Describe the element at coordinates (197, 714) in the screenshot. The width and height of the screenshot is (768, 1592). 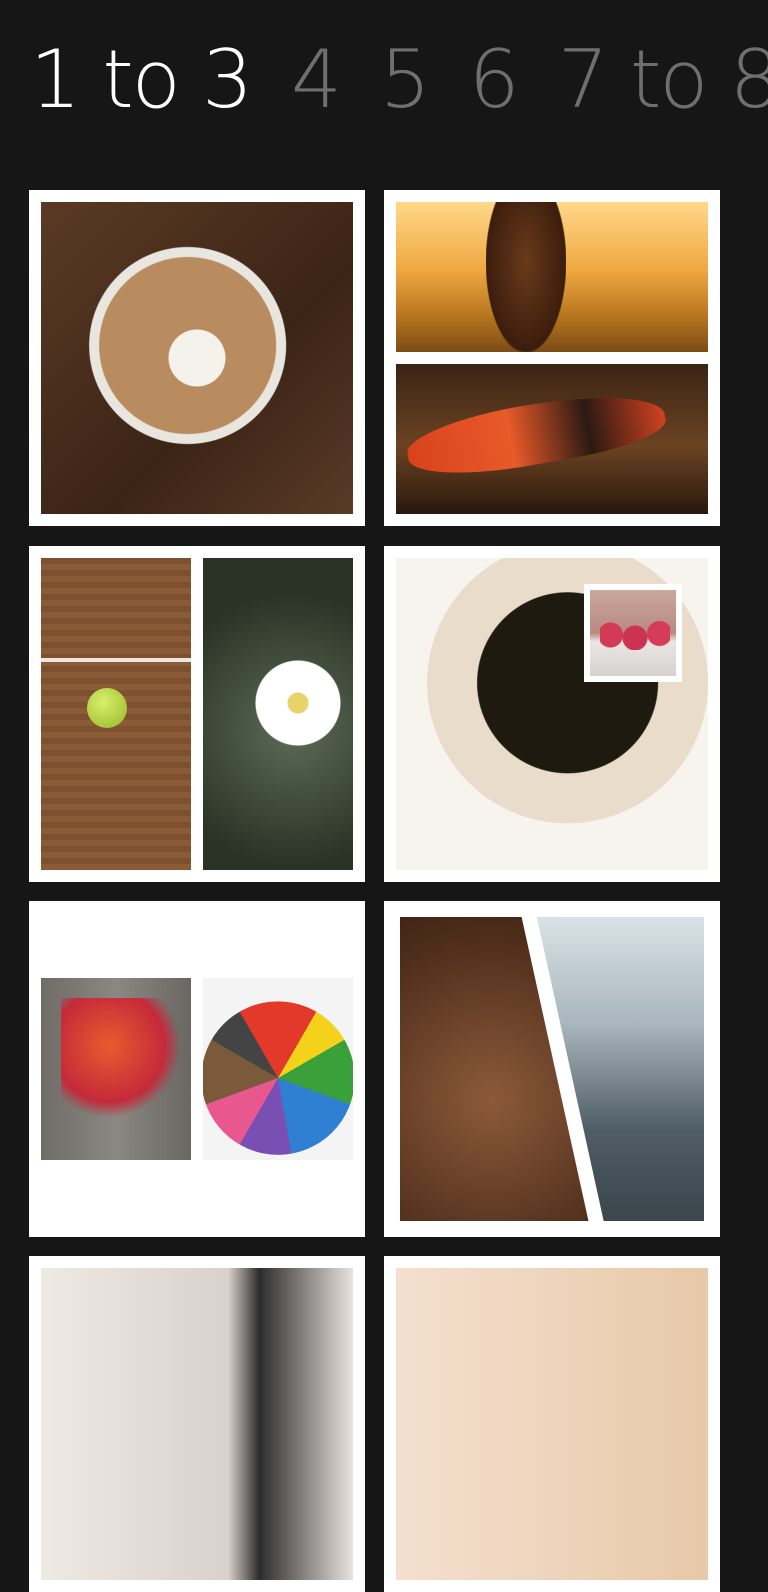
I see `template-tile-two-vertical` at that location.